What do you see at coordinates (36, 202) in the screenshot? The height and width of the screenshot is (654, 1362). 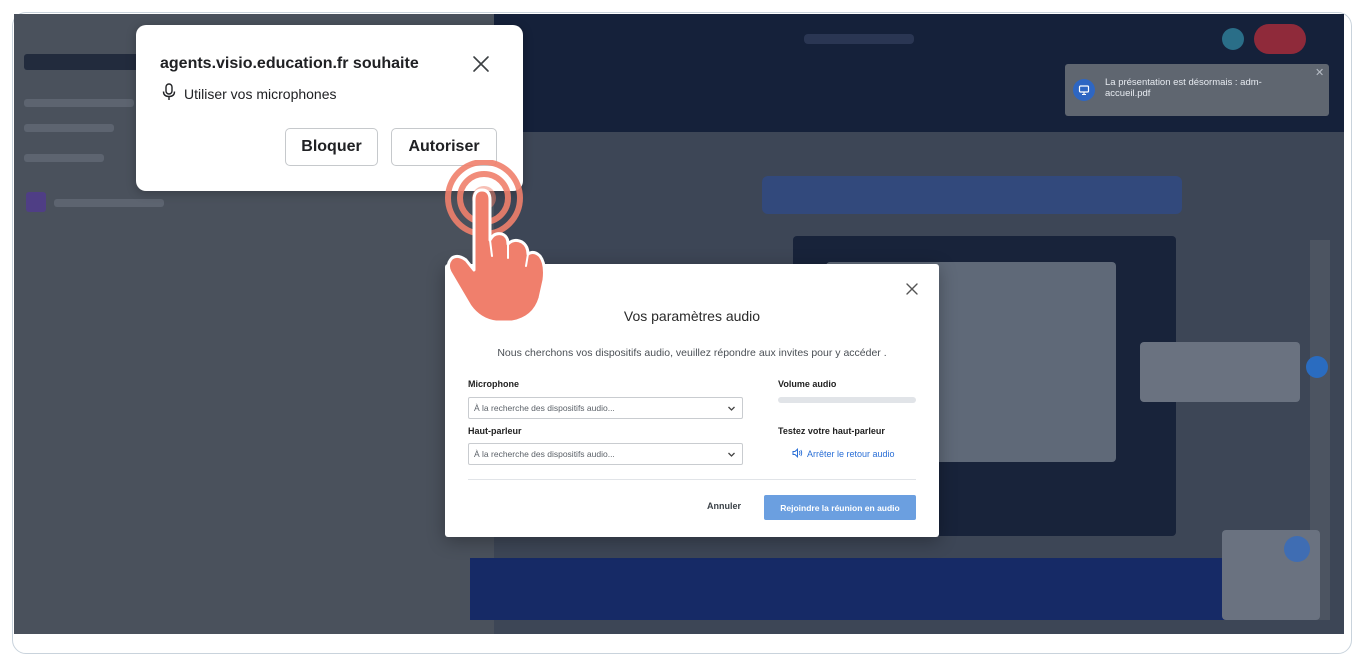 I see `blurred-user-avatar` at bounding box center [36, 202].